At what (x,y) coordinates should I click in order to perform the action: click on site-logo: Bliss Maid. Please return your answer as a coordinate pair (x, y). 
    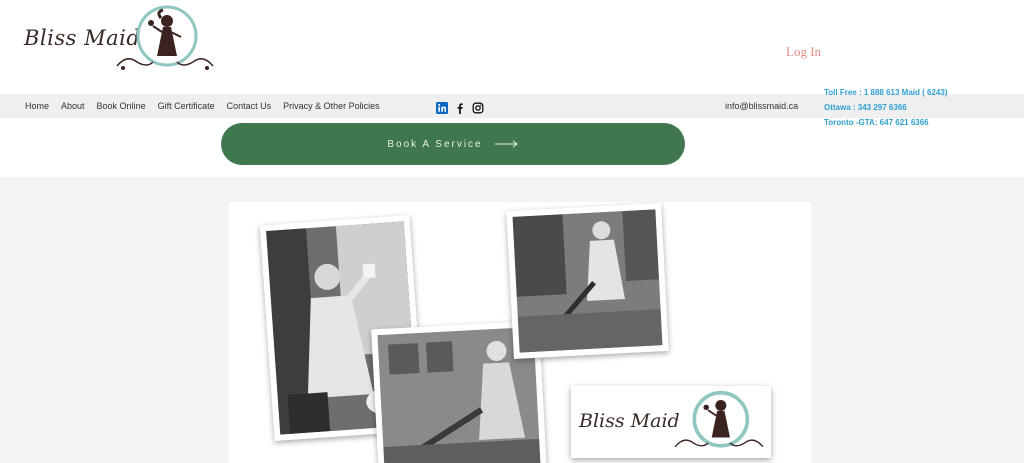
    Looking at the image, I should click on (120, 39).